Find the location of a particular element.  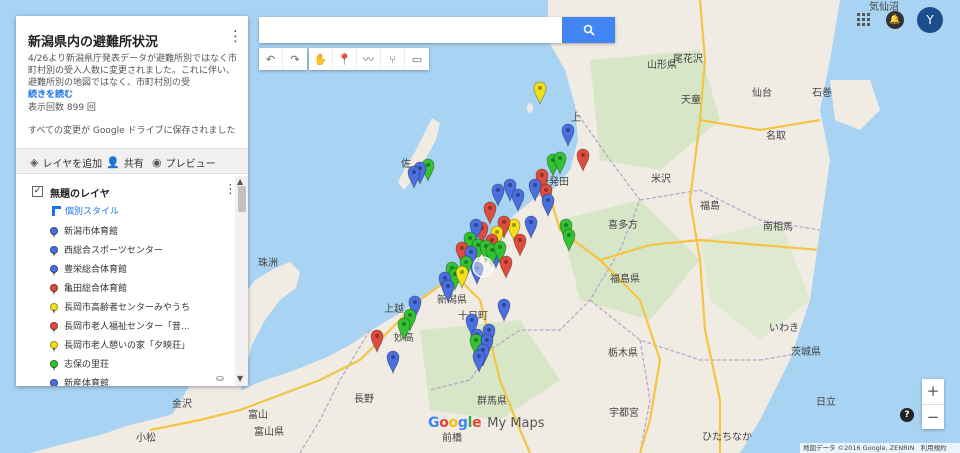

style-link-label: 個別スタイル is located at coordinates (92, 212).